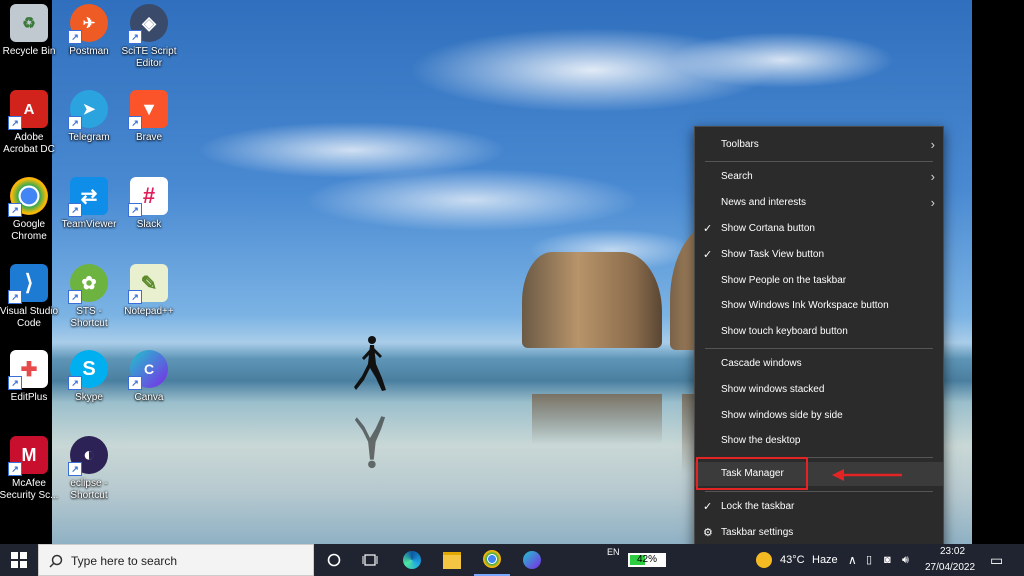  I want to click on task-view-button, so click(370, 560).